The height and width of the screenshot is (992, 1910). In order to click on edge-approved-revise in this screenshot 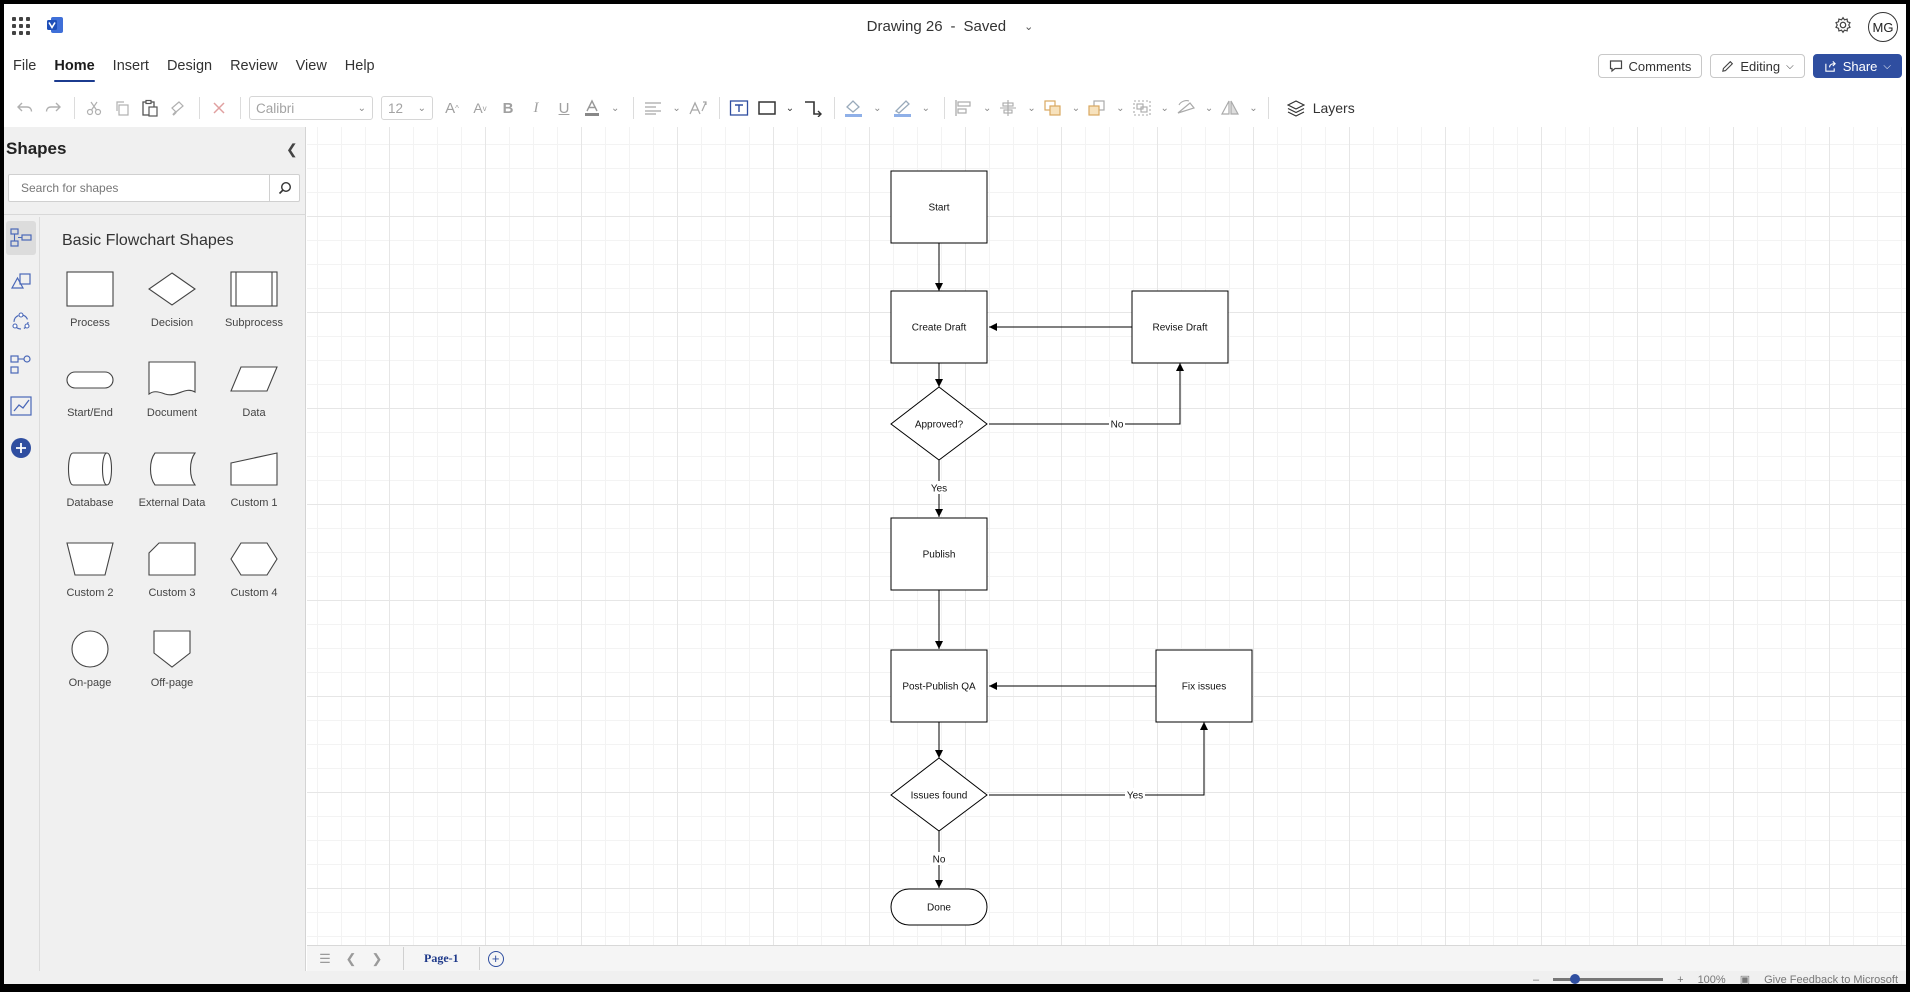, I will do `click(1086, 394)`.